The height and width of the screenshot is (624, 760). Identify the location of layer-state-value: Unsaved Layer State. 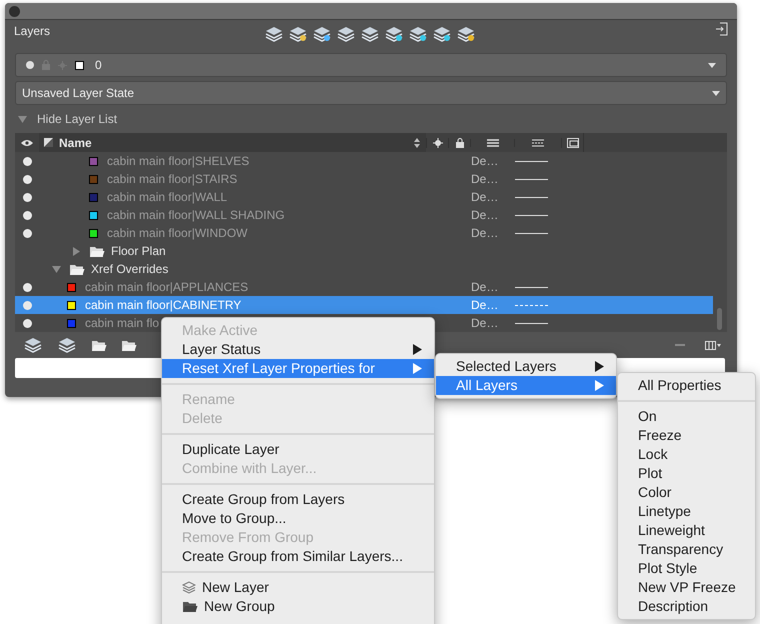
(79, 93).